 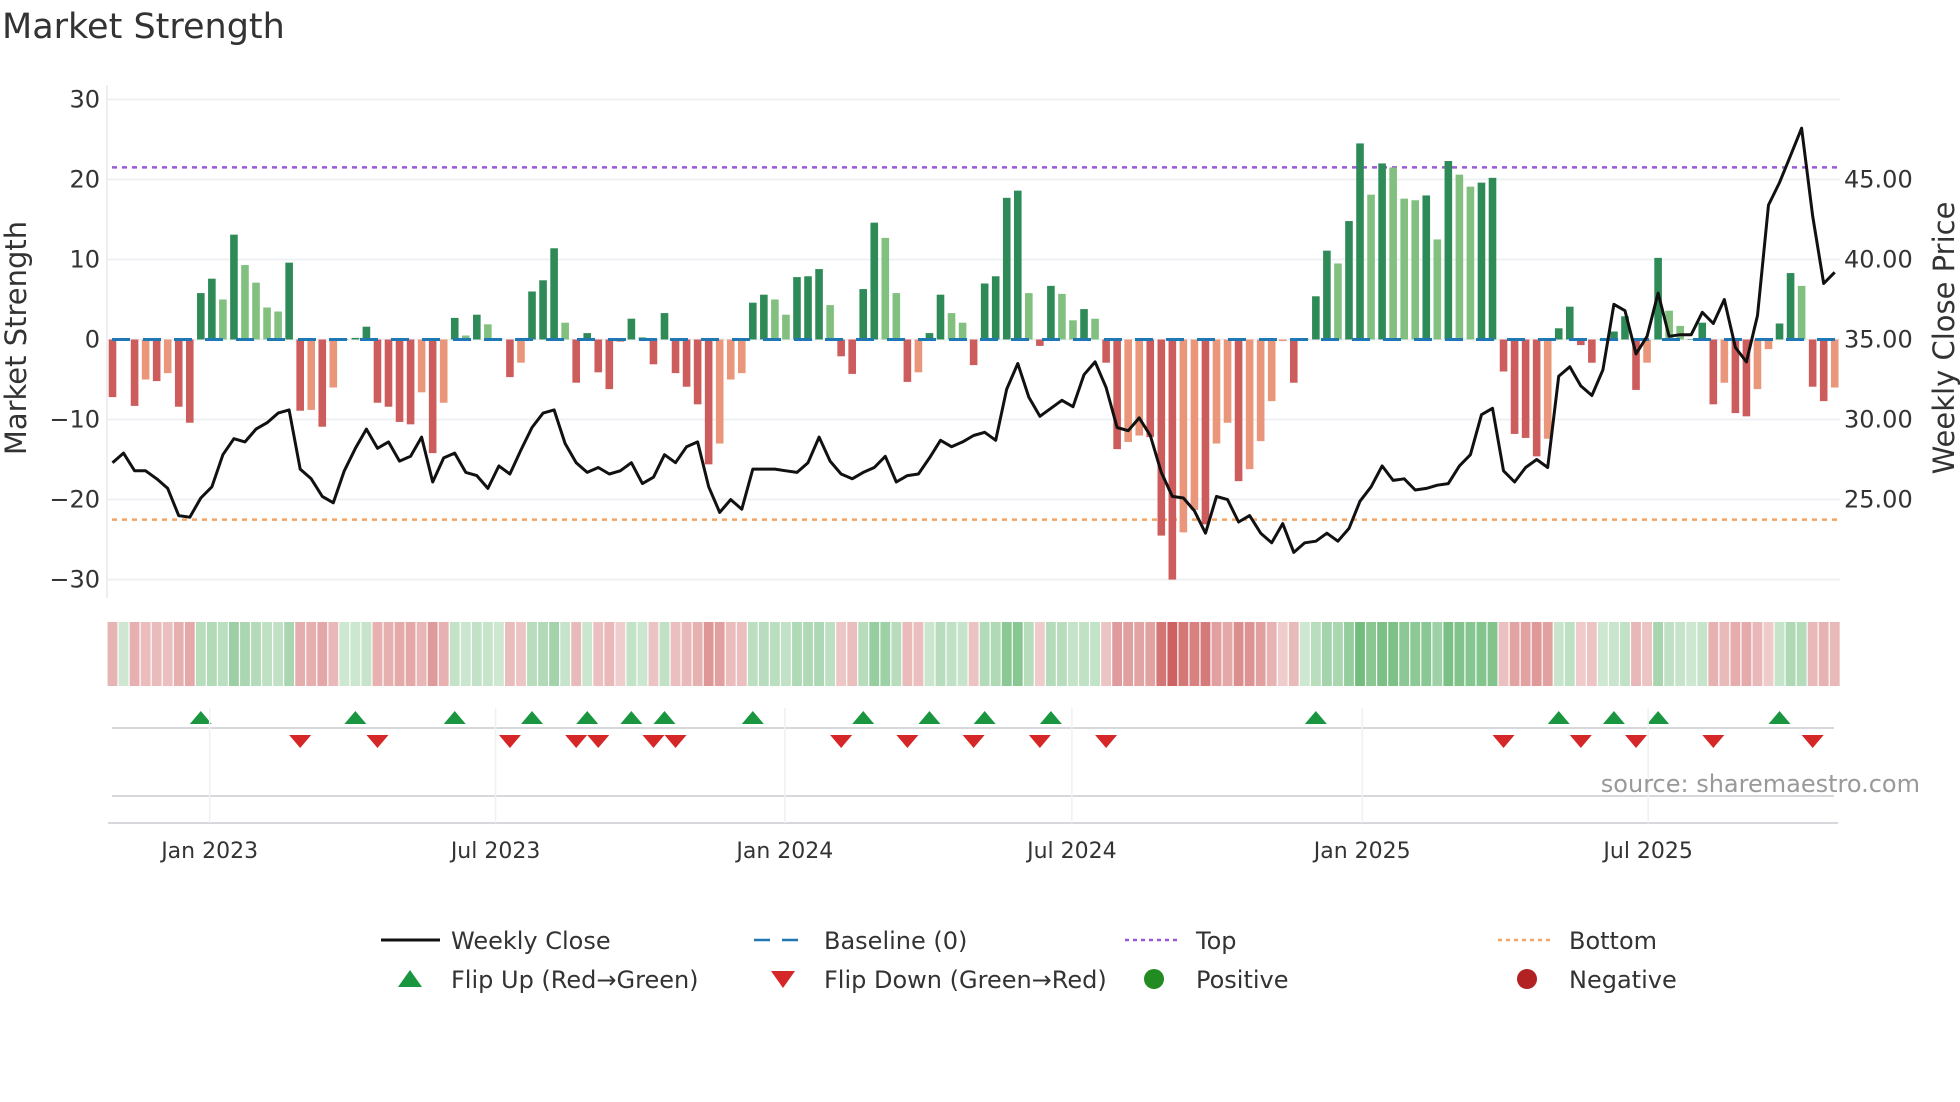 I want to click on x-tick-label: Jan 2024, so click(x=783, y=851).